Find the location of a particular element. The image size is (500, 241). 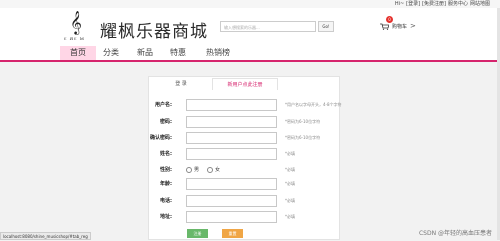

nav-item-bestsellers: 热销榜 is located at coordinates (218, 53).